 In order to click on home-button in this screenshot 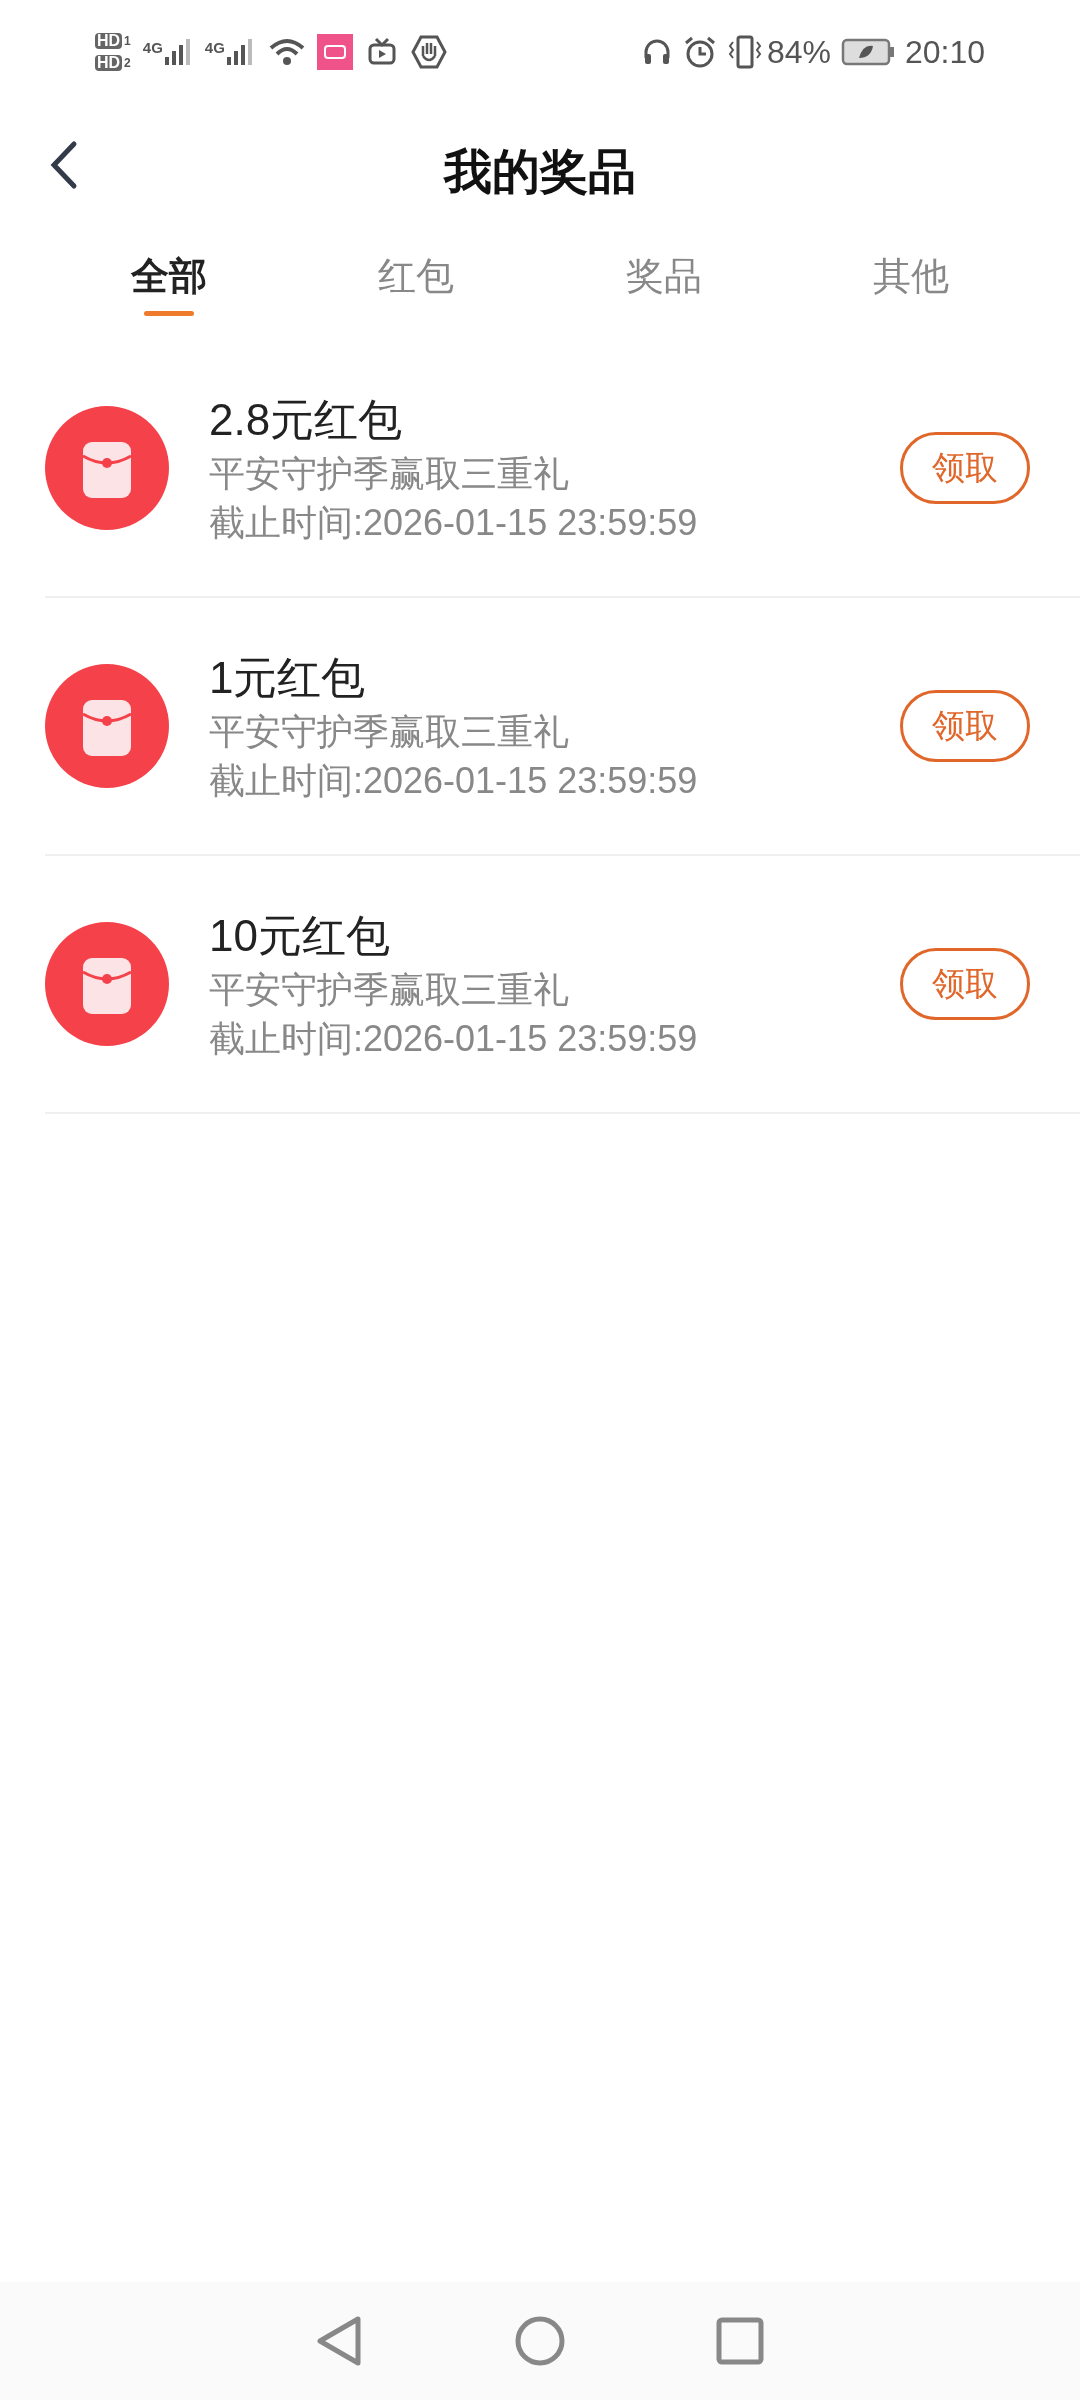, I will do `click(540, 2341)`.